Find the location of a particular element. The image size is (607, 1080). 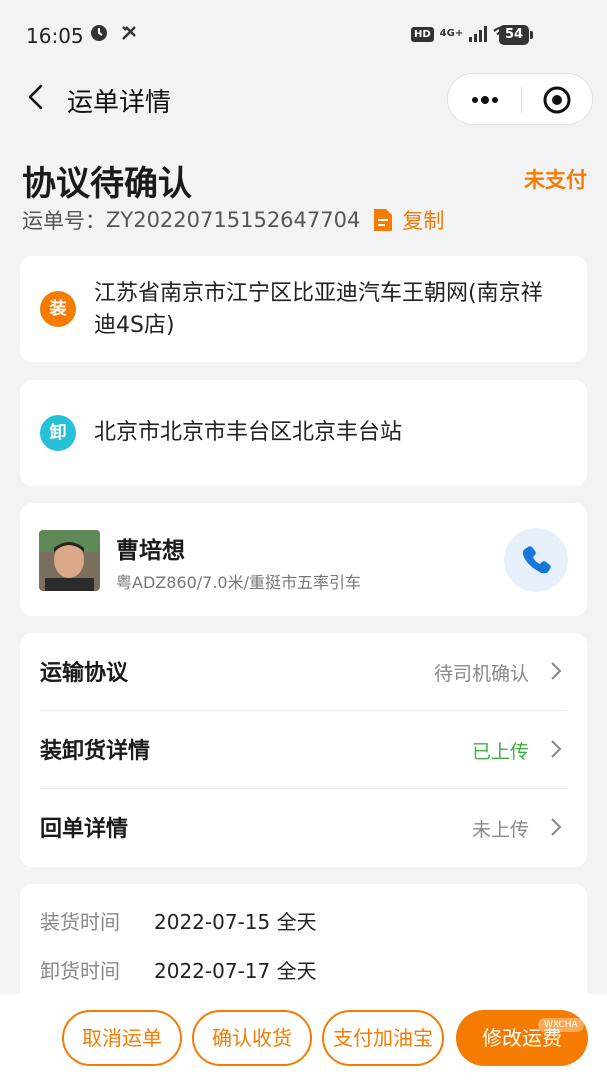

cancel-order-button: 取消运单 is located at coordinates (122, 1038).